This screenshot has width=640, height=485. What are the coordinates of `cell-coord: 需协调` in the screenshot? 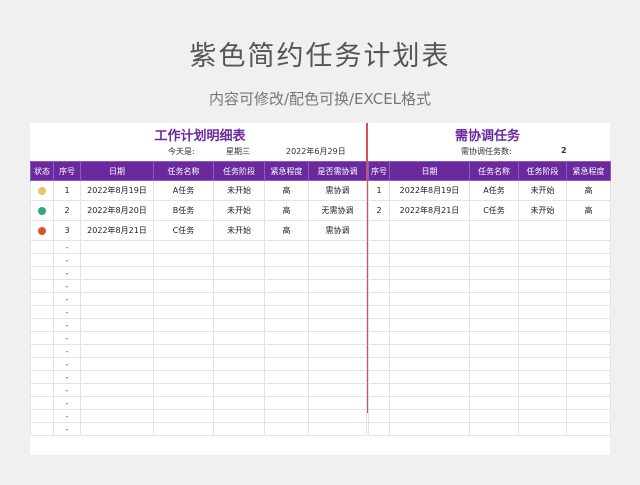 It's located at (337, 230).